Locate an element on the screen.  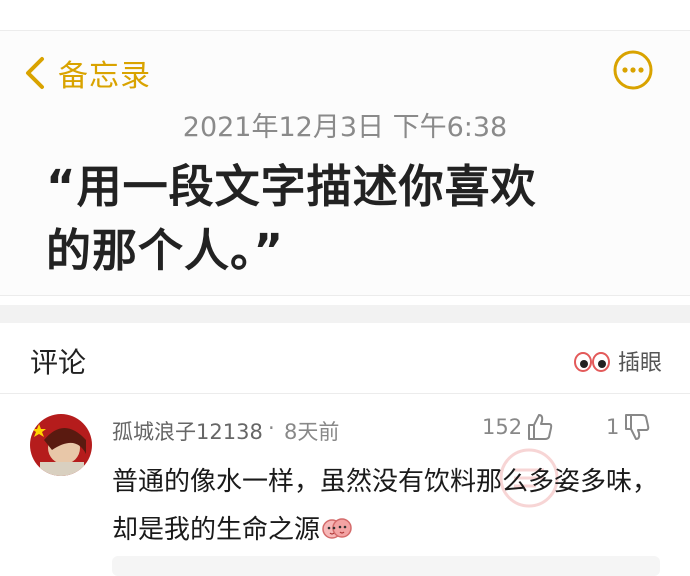
more-icon is located at coordinates (633, 70).